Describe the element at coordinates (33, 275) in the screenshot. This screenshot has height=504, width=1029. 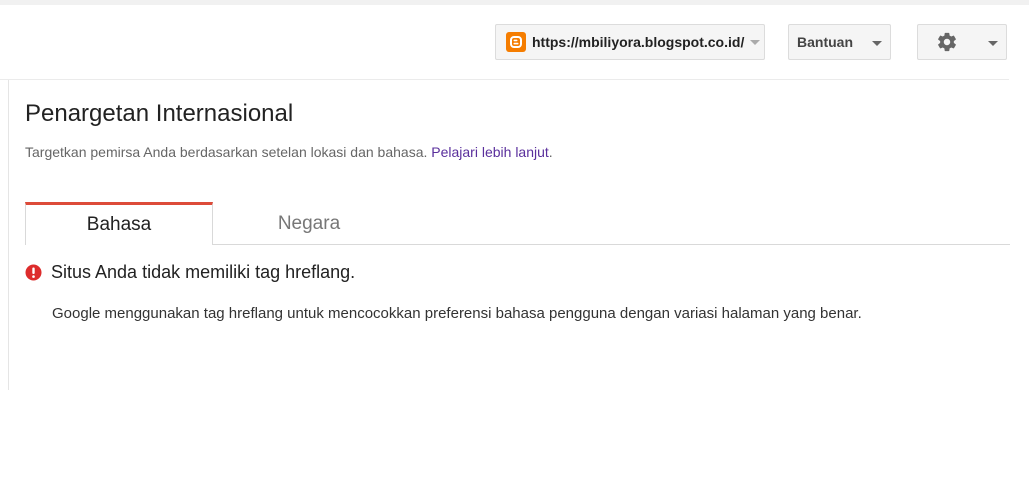
I see `error-icon` at that location.